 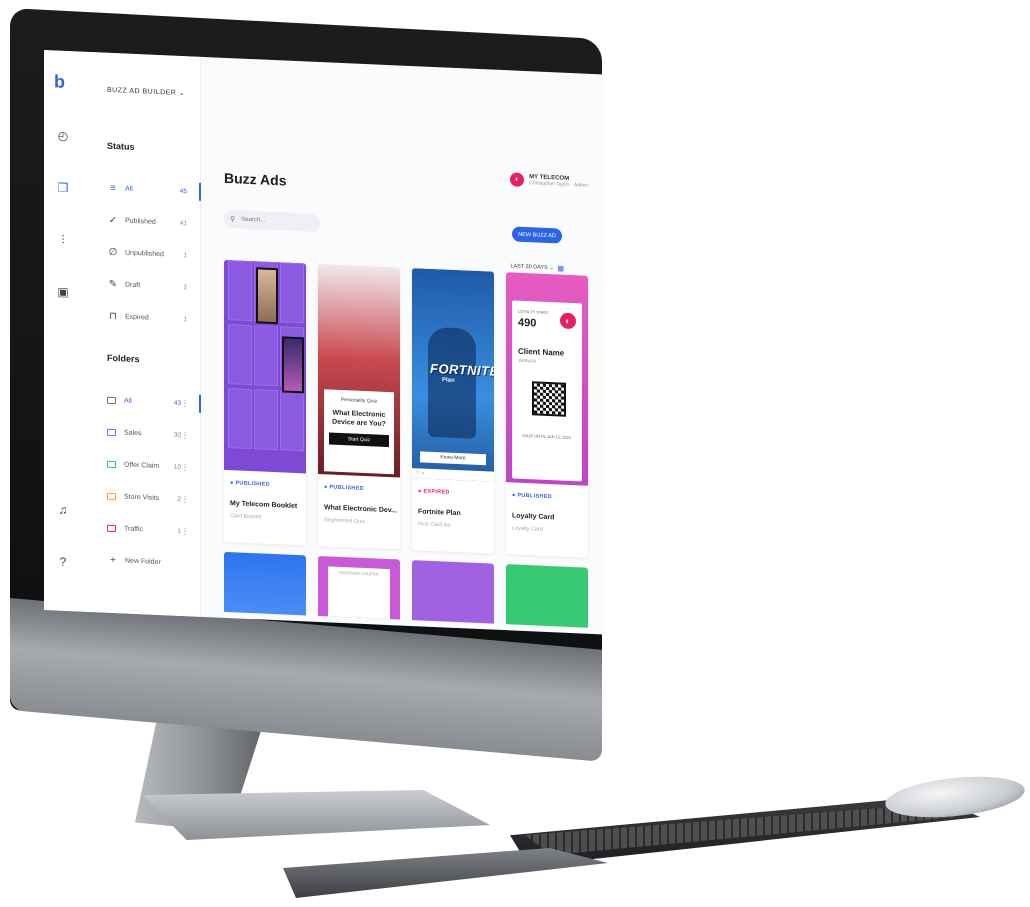 What do you see at coordinates (148, 433) in the screenshot?
I see `folder-item-sales: Sales 30 ⋮` at bounding box center [148, 433].